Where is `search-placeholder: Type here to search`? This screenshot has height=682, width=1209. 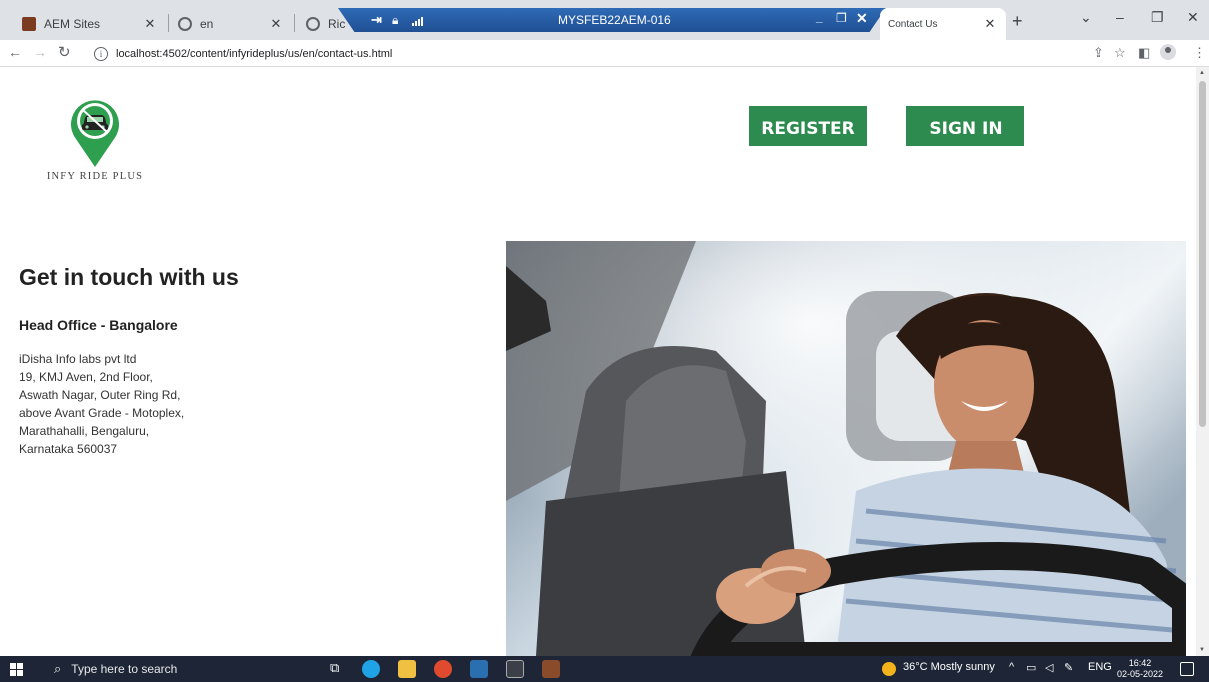 search-placeholder: Type here to search is located at coordinates (124, 669).